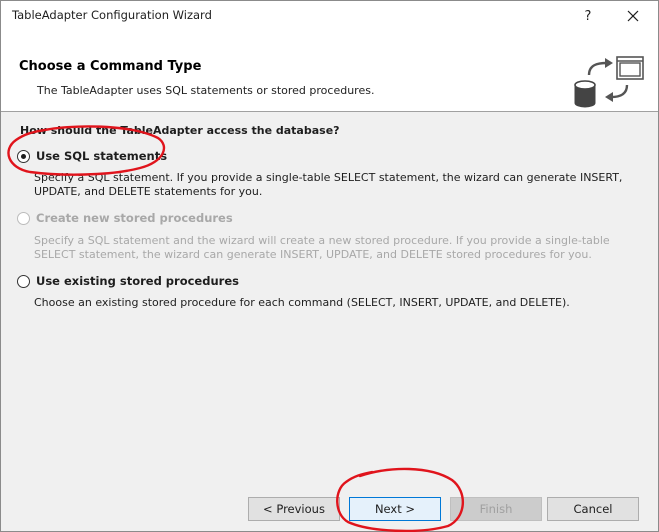  Describe the element at coordinates (588, 16) in the screenshot. I see `help-button: ?` at that location.